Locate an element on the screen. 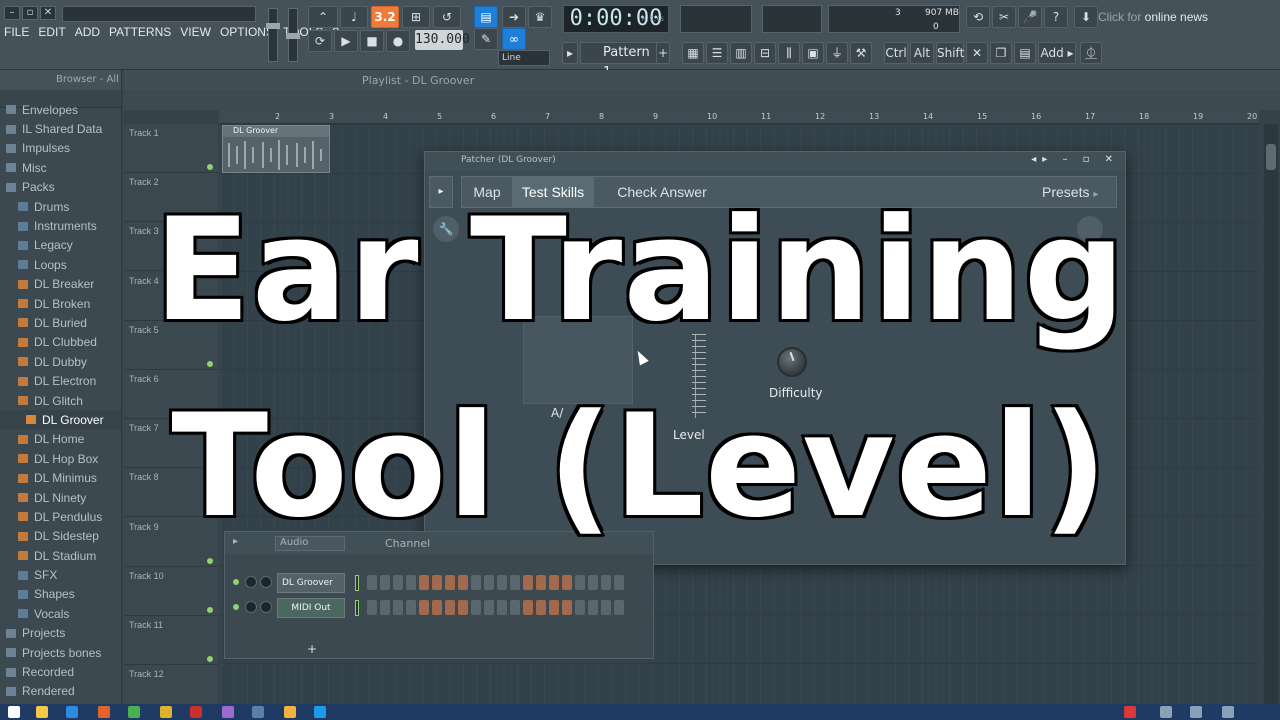 The width and height of the screenshot is (1280, 720). playlist-icon: ▦ is located at coordinates (693, 53).